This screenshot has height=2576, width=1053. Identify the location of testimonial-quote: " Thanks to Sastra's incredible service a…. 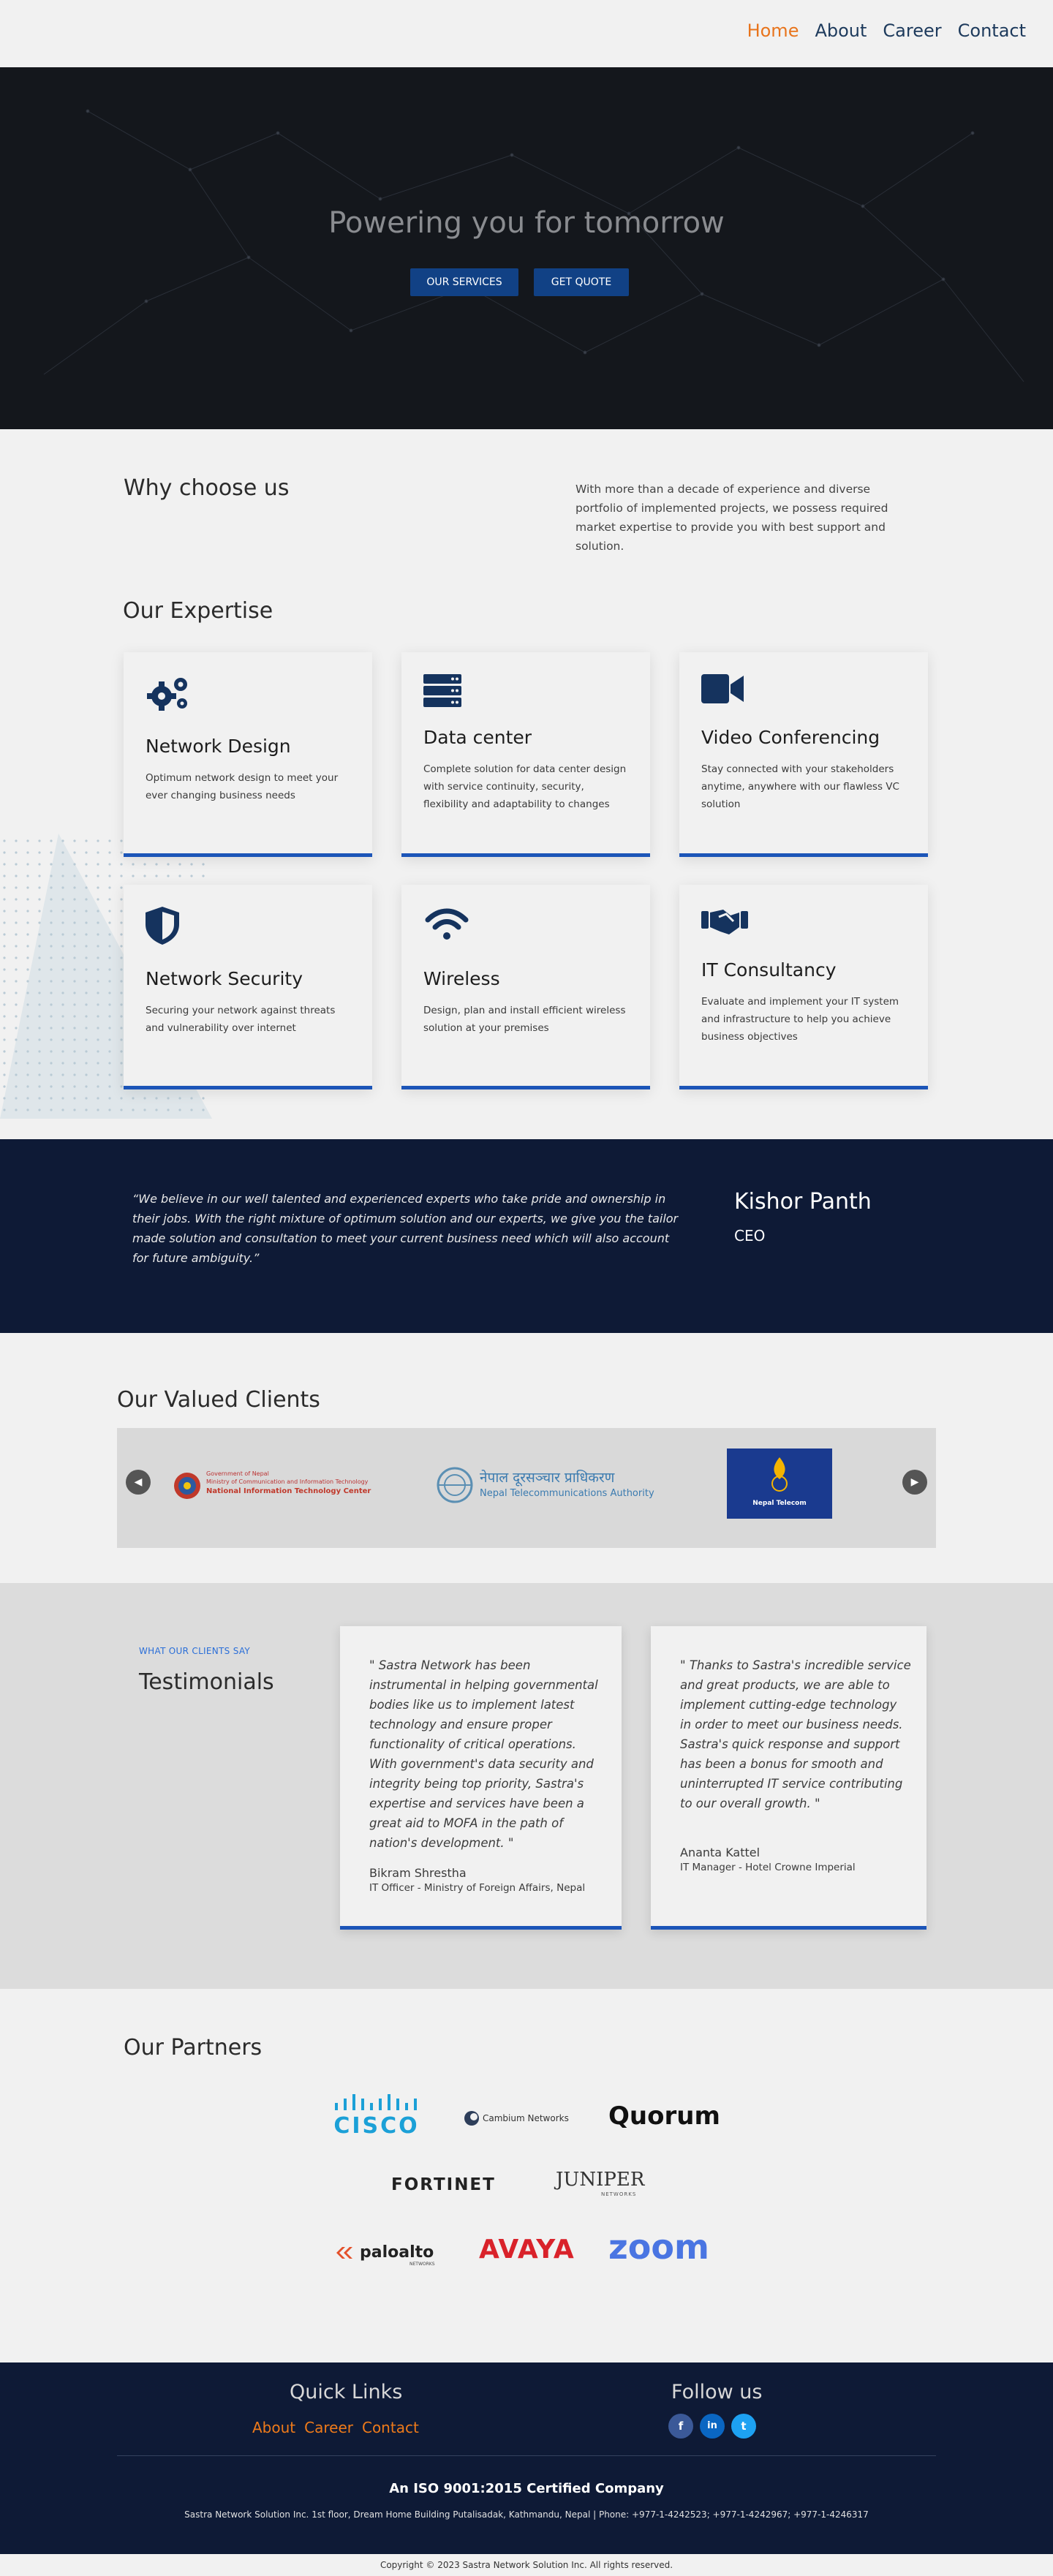
(795, 1734).